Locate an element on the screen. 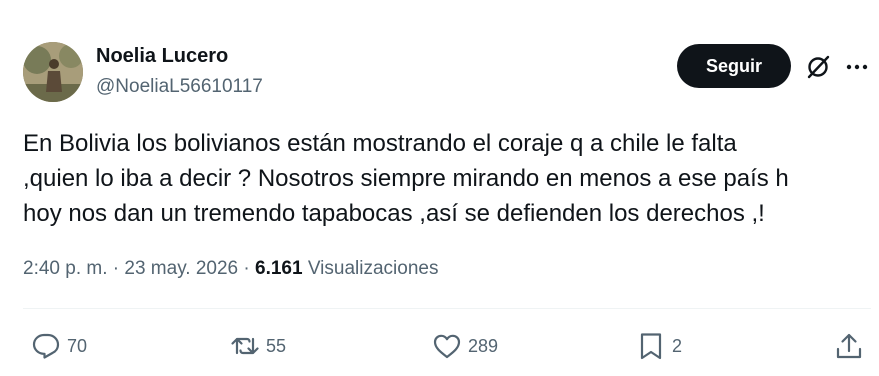  views-count: 6.161 is located at coordinates (279, 268).